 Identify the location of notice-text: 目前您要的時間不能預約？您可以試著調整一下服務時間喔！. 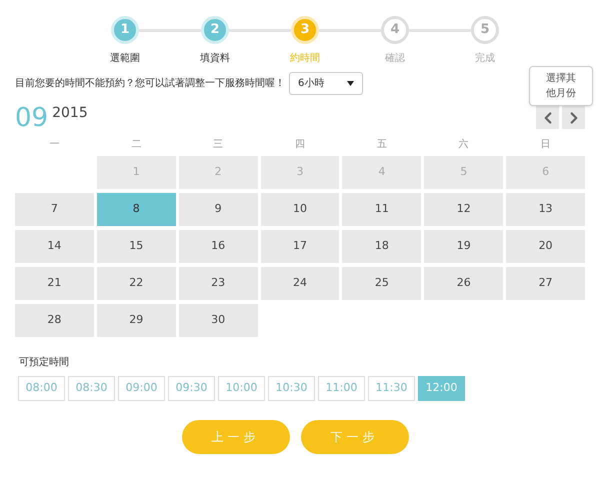
(150, 83).